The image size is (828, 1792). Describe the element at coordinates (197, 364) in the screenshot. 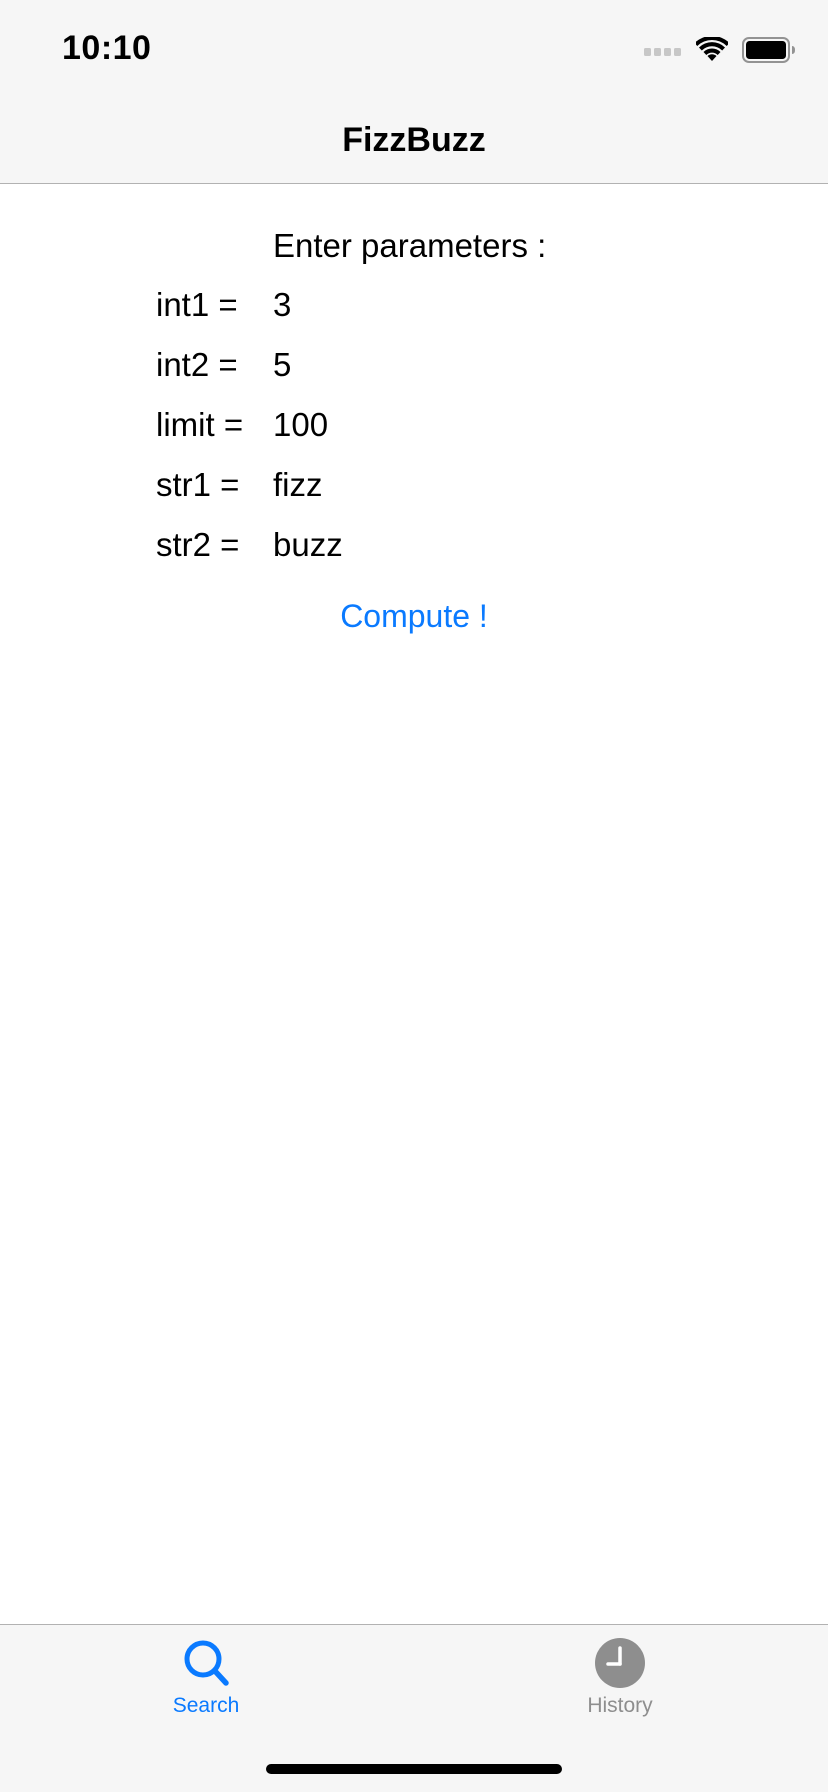

I see `param-label-int2: int2 =` at that location.